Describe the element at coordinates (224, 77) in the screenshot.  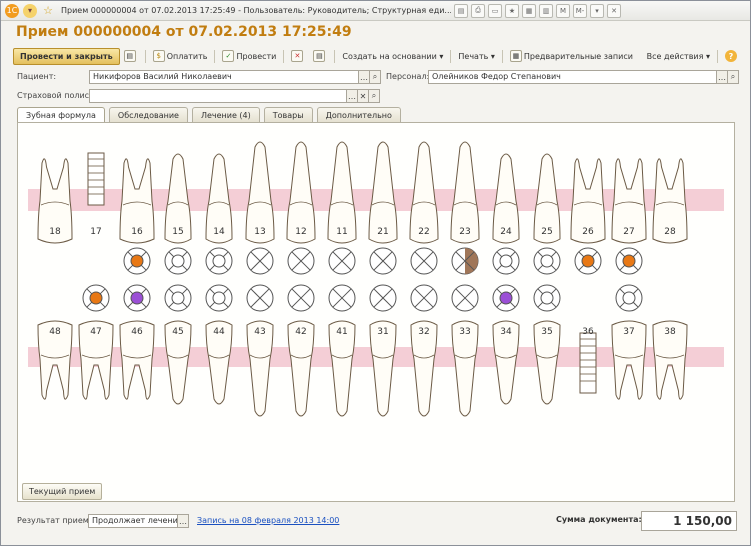
I see `patient-field: Никифоров Василий Николаевич` at that location.